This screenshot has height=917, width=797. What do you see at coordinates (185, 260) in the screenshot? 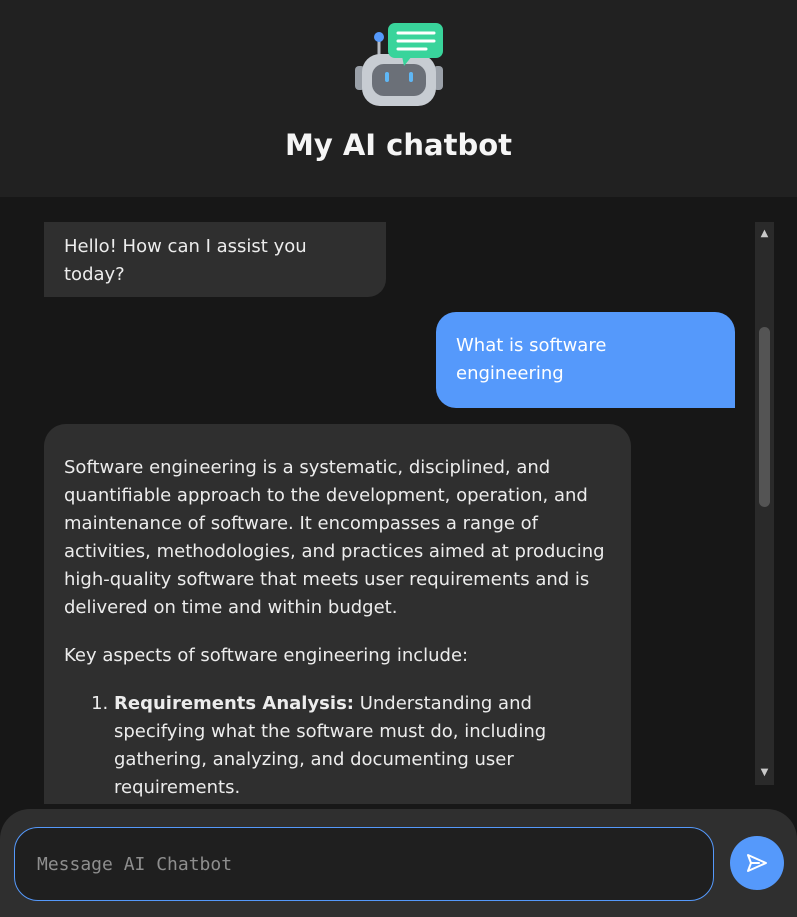
I see `message-text: Hello! How can I assist you today?` at bounding box center [185, 260].